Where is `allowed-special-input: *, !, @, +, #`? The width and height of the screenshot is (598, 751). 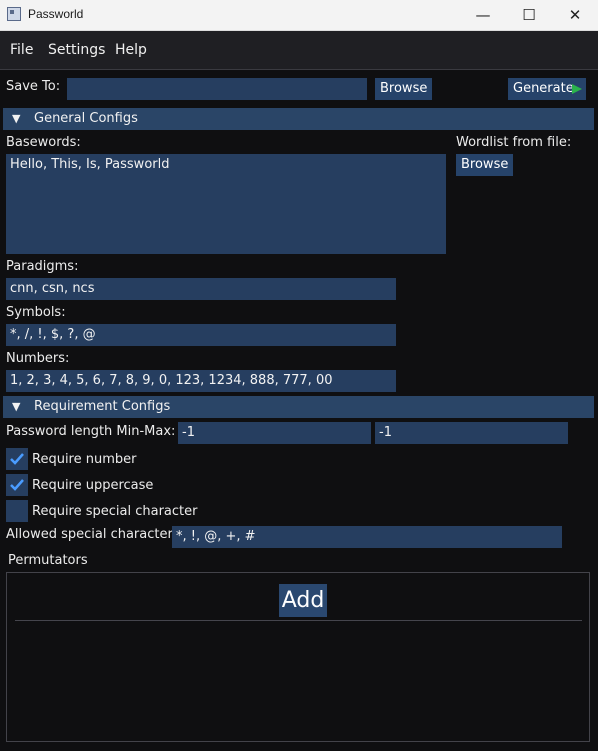 allowed-special-input: *, !, @, +, # is located at coordinates (367, 537).